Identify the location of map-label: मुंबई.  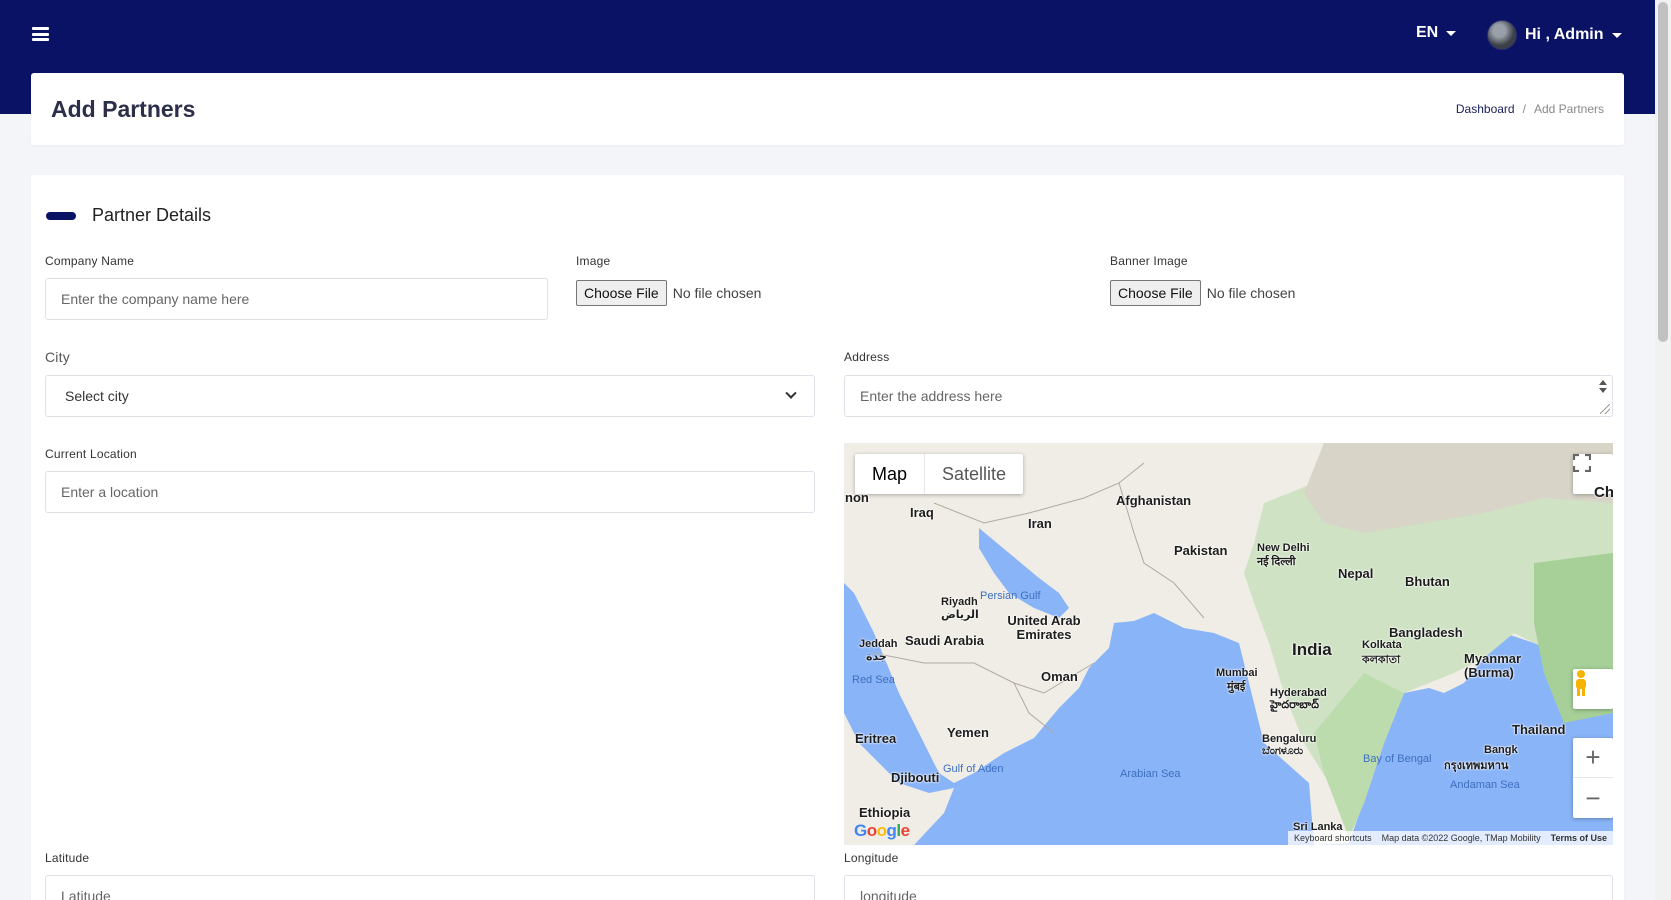
(1236, 687).